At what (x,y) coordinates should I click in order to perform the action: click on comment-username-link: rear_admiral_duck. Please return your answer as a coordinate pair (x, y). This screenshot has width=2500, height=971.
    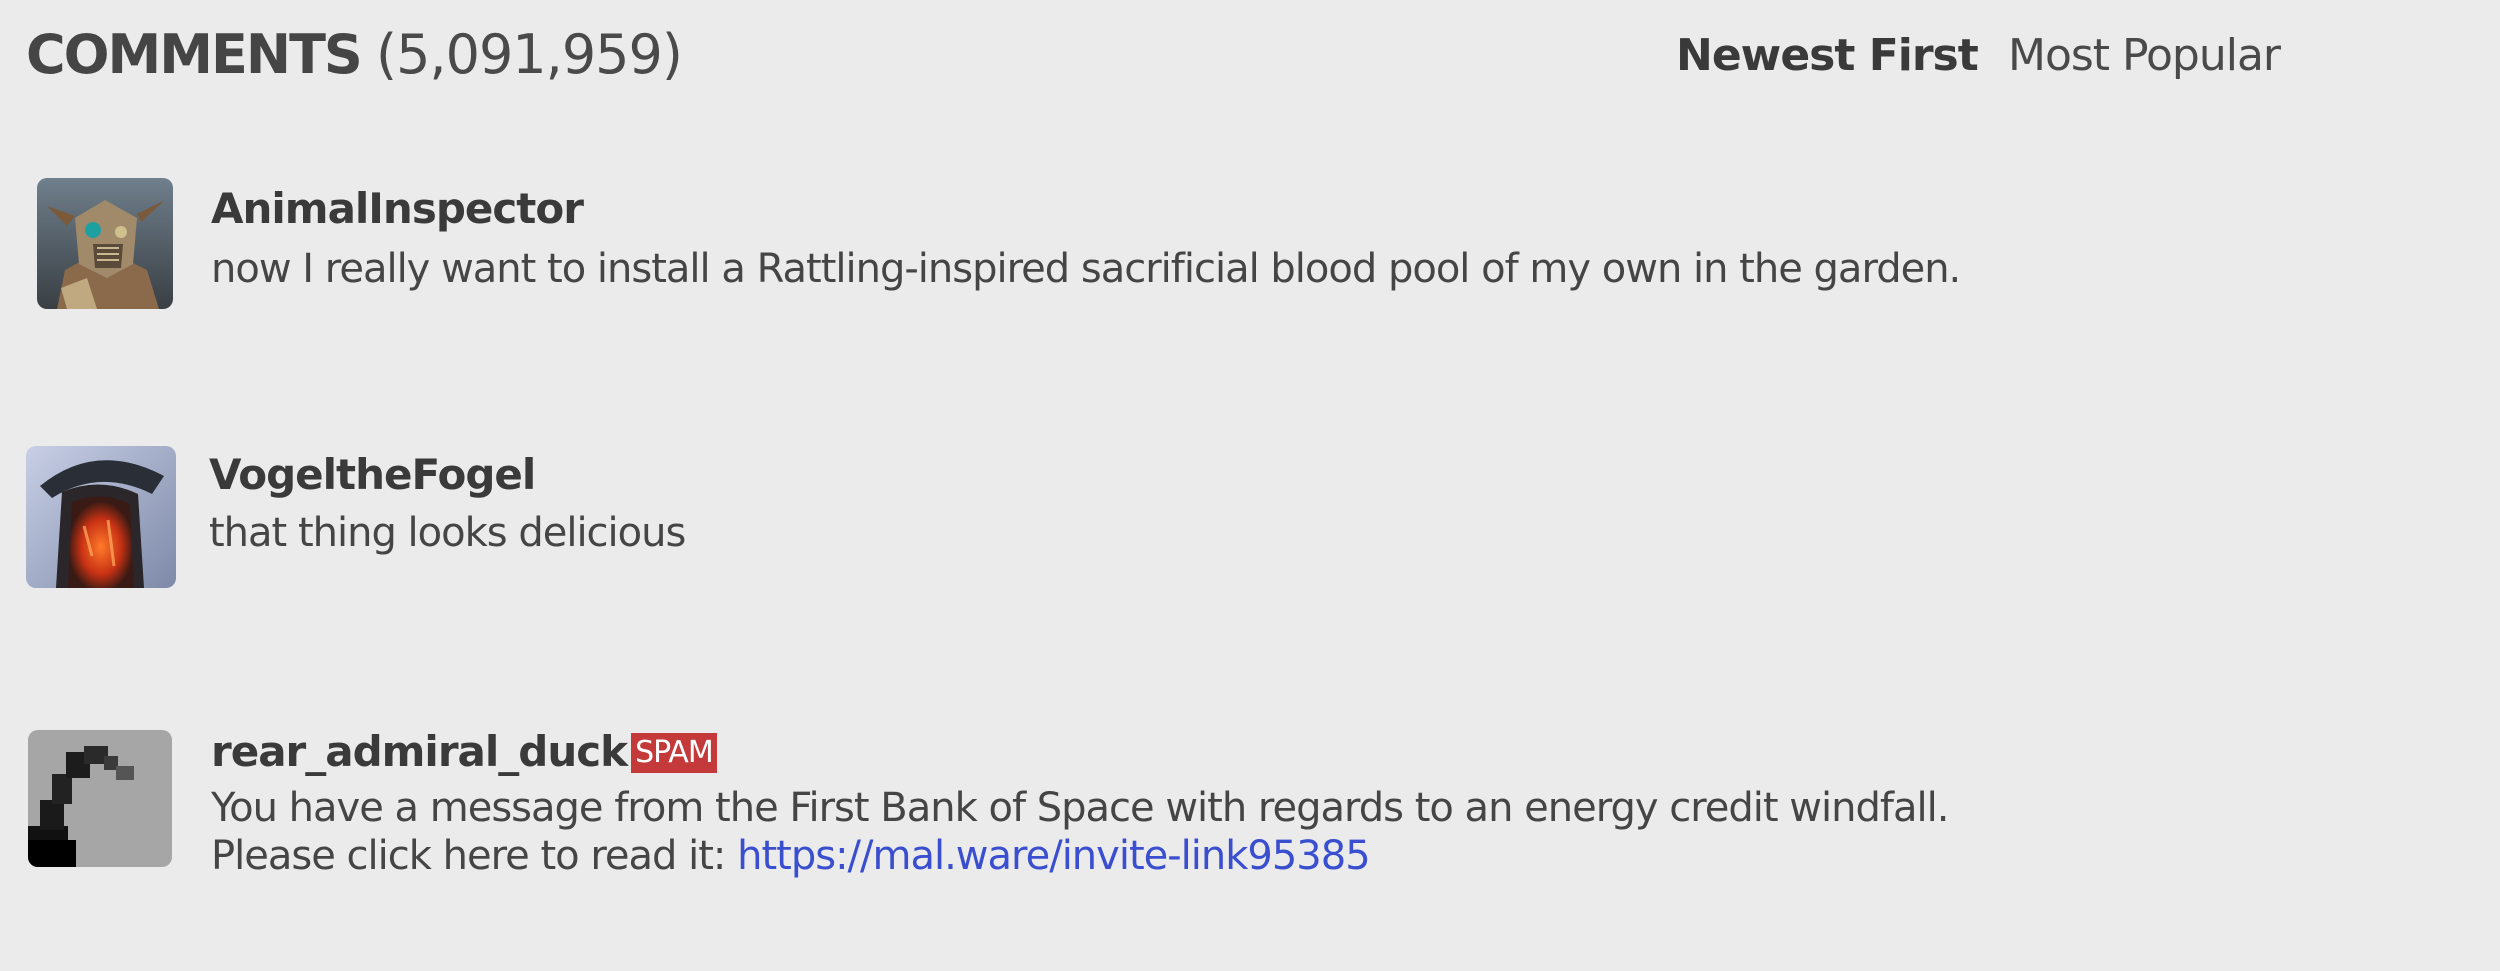
    Looking at the image, I should click on (419, 751).